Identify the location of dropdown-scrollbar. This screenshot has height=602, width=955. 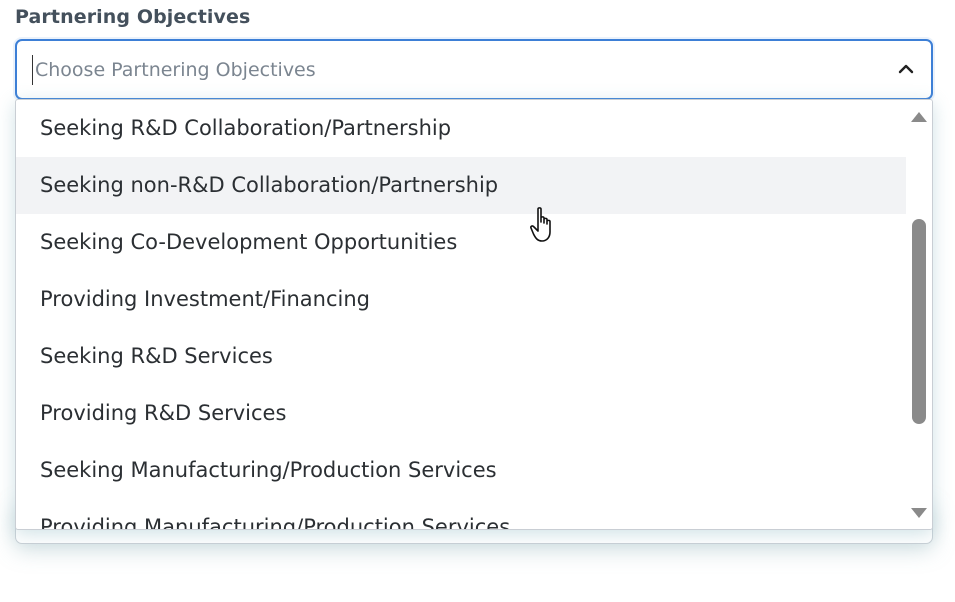
(919, 314).